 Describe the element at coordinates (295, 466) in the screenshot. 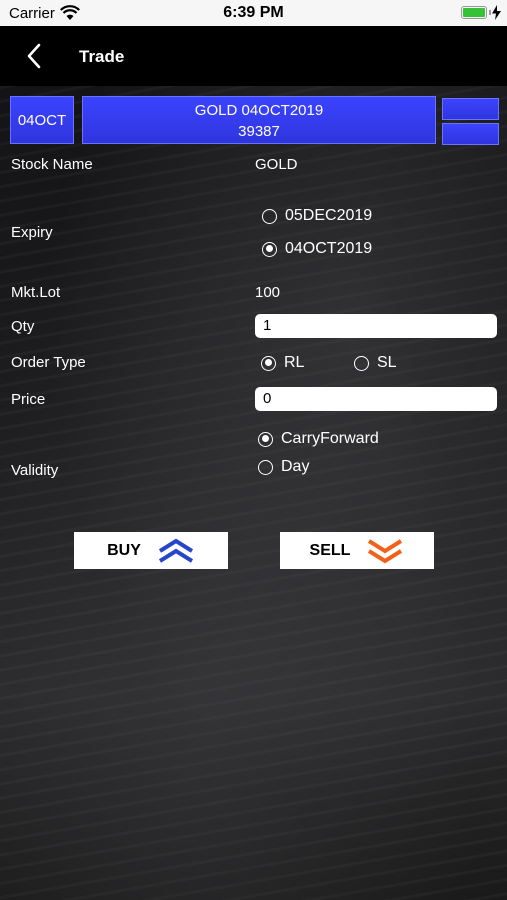

I see `validity-option-label: Day` at that location.